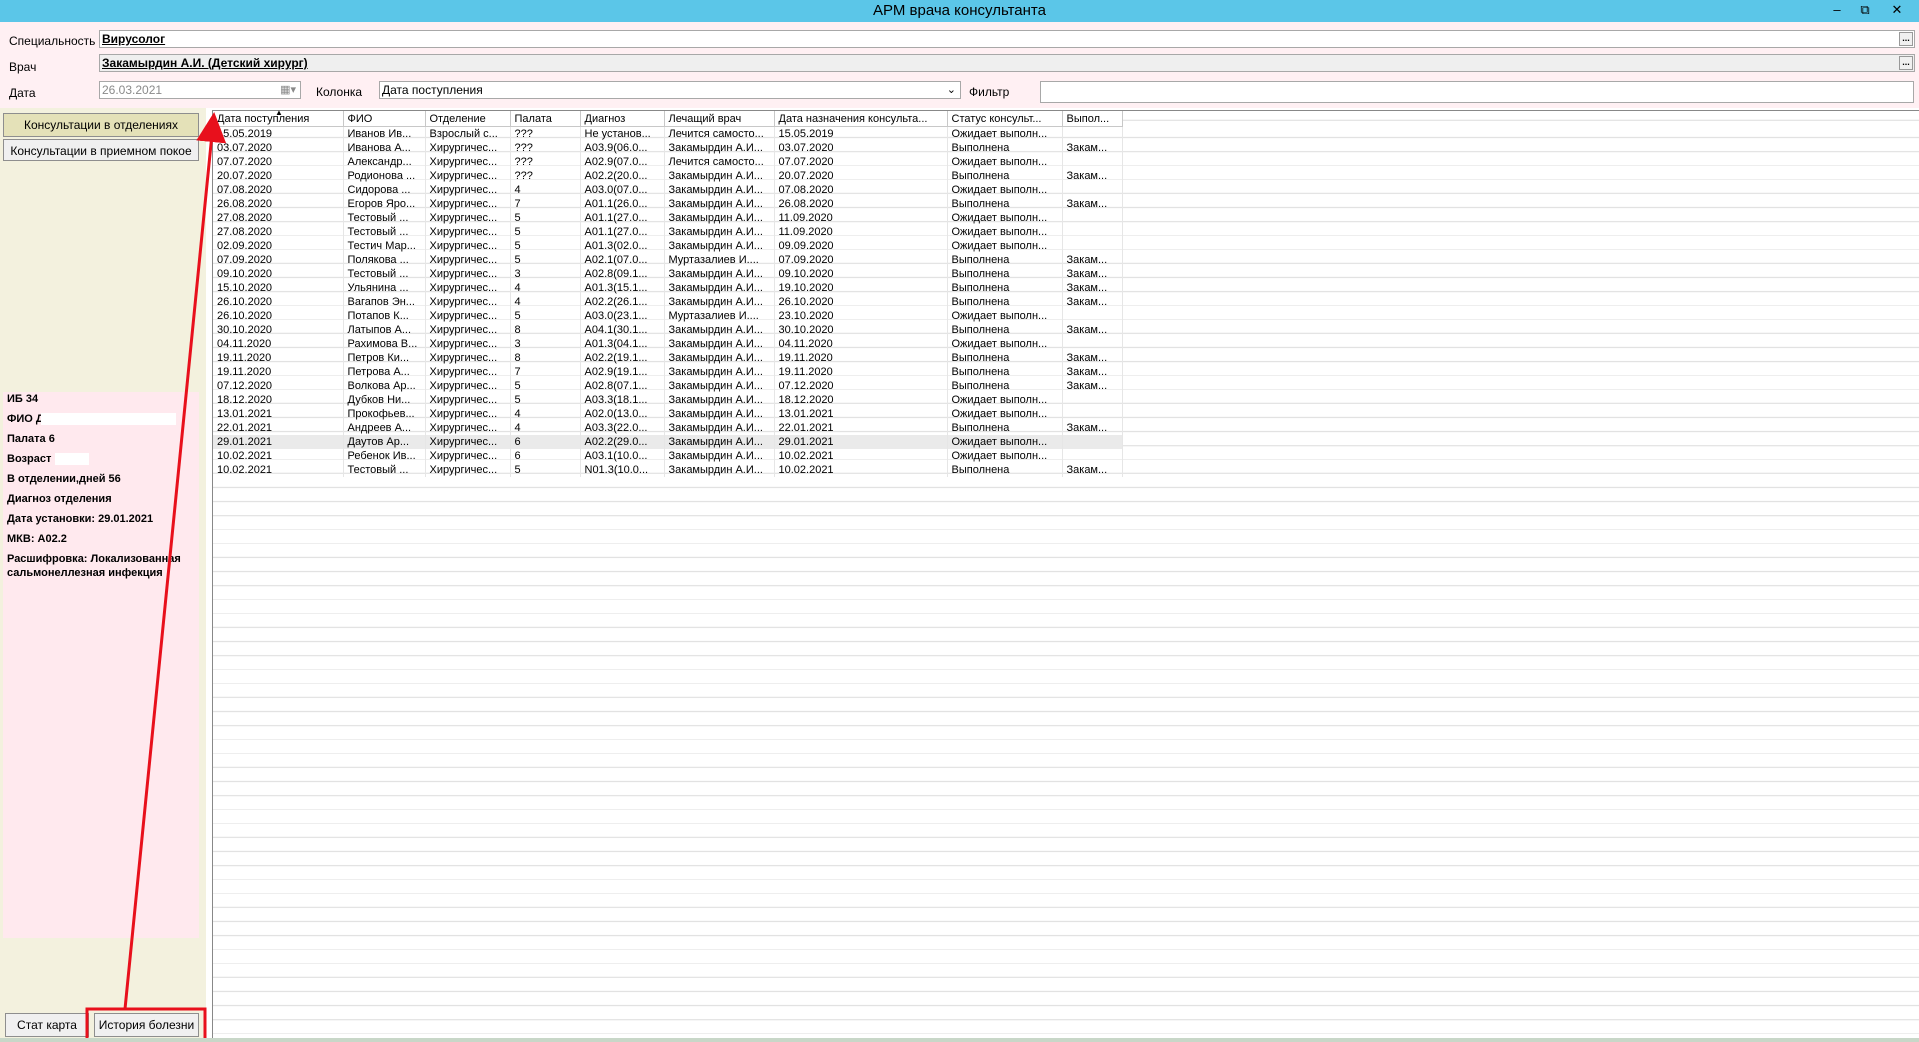 The image size is (1919, 1042). What do you see at coordinates (175, 561) in the screenshot?
I see `annotation-arrow` at bounding box center [175, 561].